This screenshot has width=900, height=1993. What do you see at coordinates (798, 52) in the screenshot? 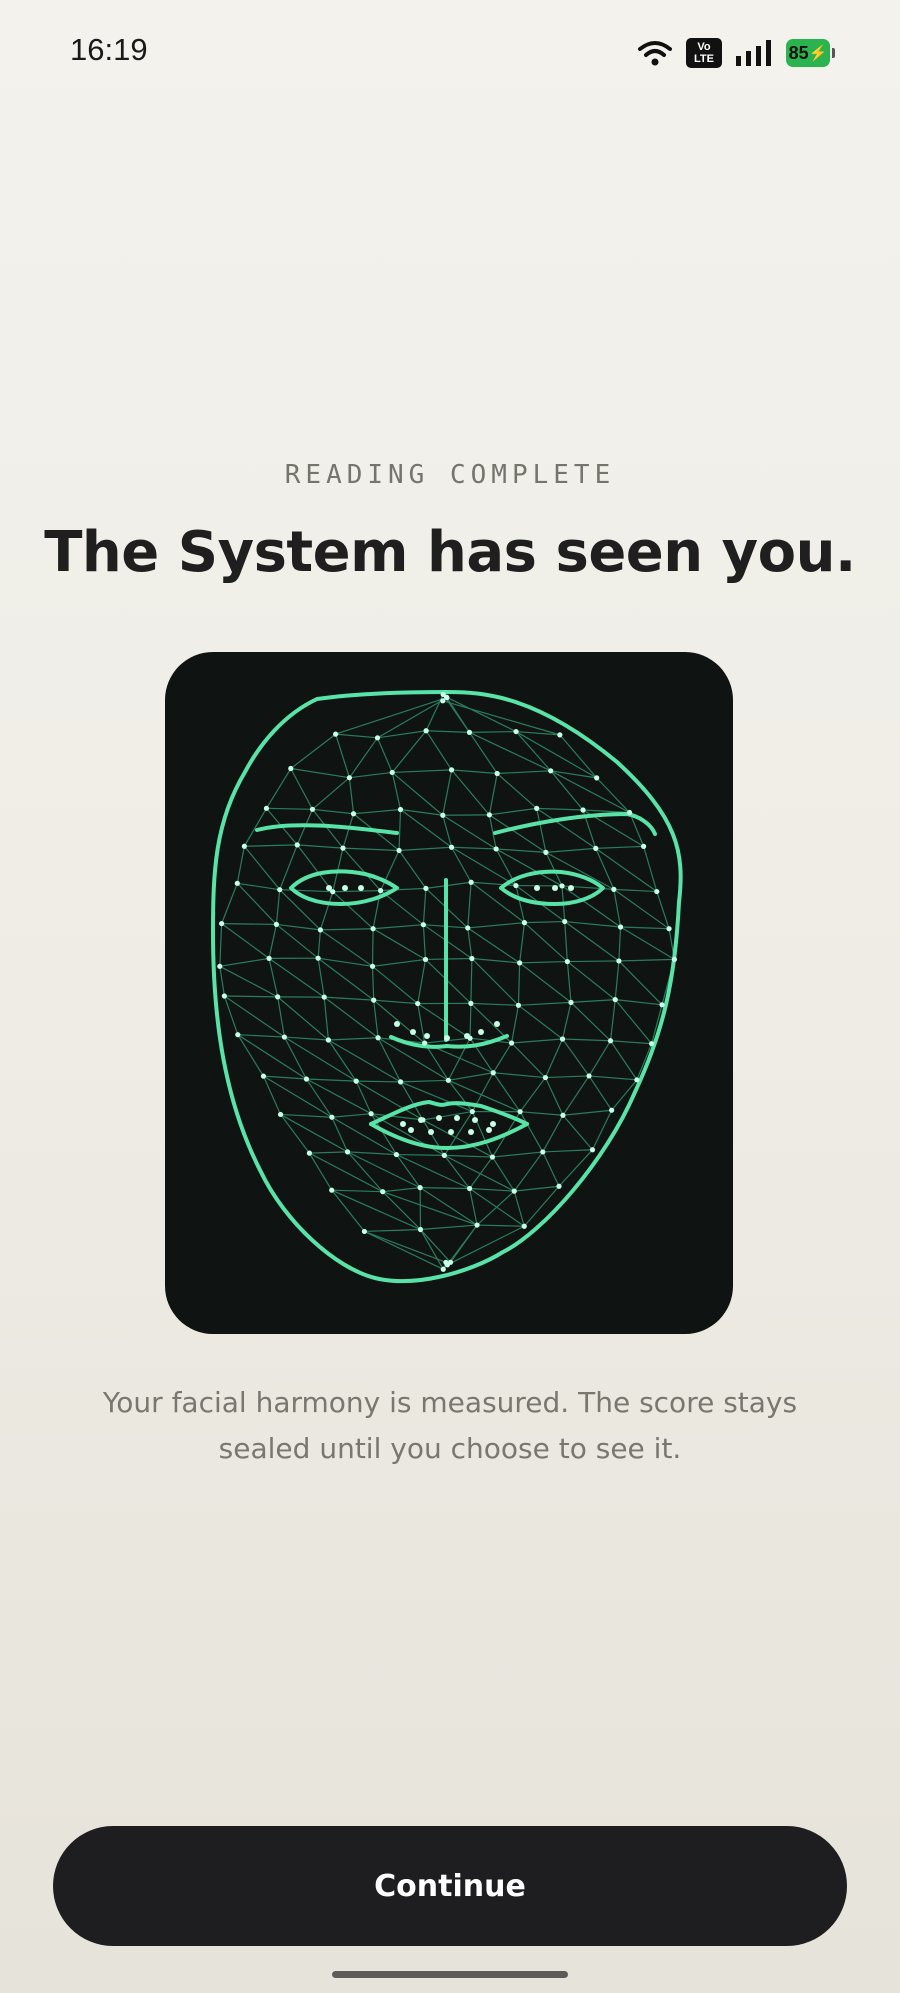
I see `battery-level: 85` at bounding box center [798, 52].